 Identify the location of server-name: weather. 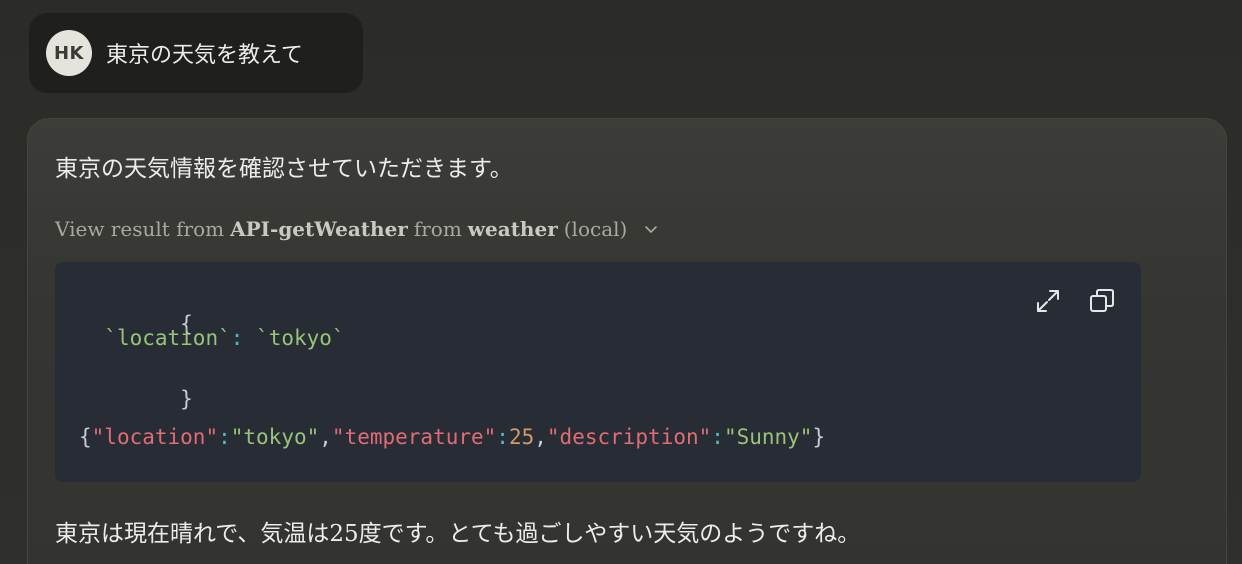
(512, 229).